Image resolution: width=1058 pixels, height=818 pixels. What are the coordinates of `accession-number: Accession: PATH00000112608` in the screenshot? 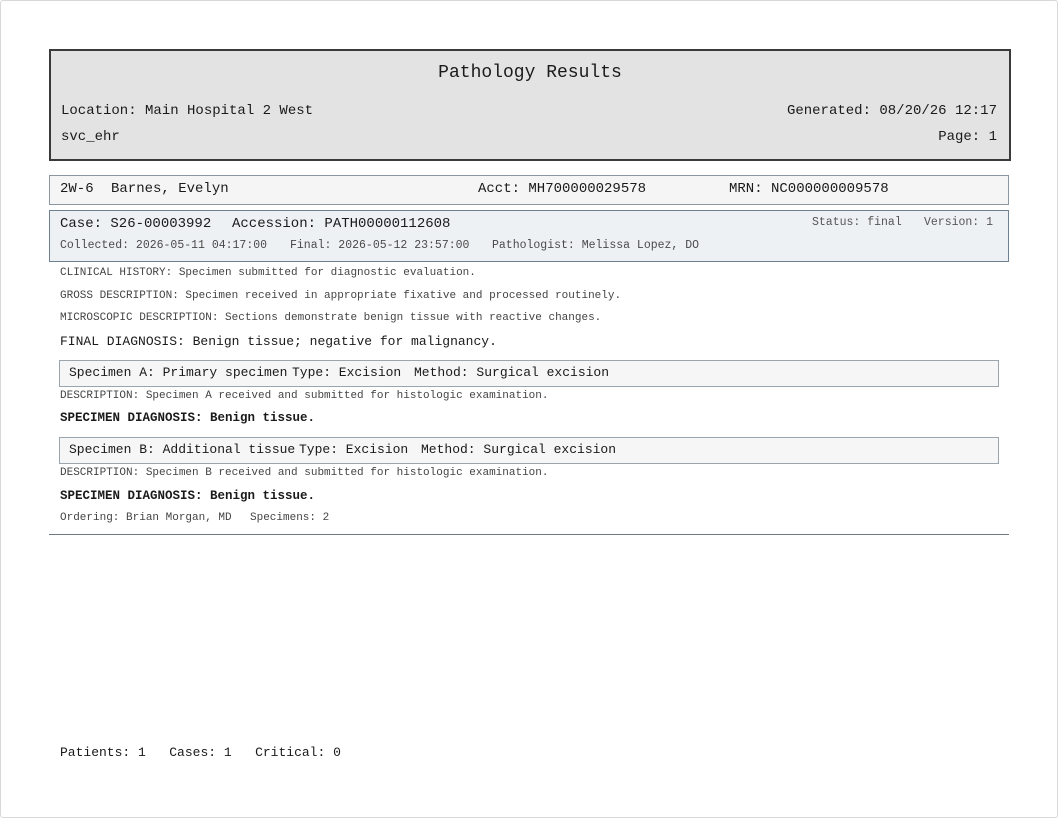 It's located at (341, 224).